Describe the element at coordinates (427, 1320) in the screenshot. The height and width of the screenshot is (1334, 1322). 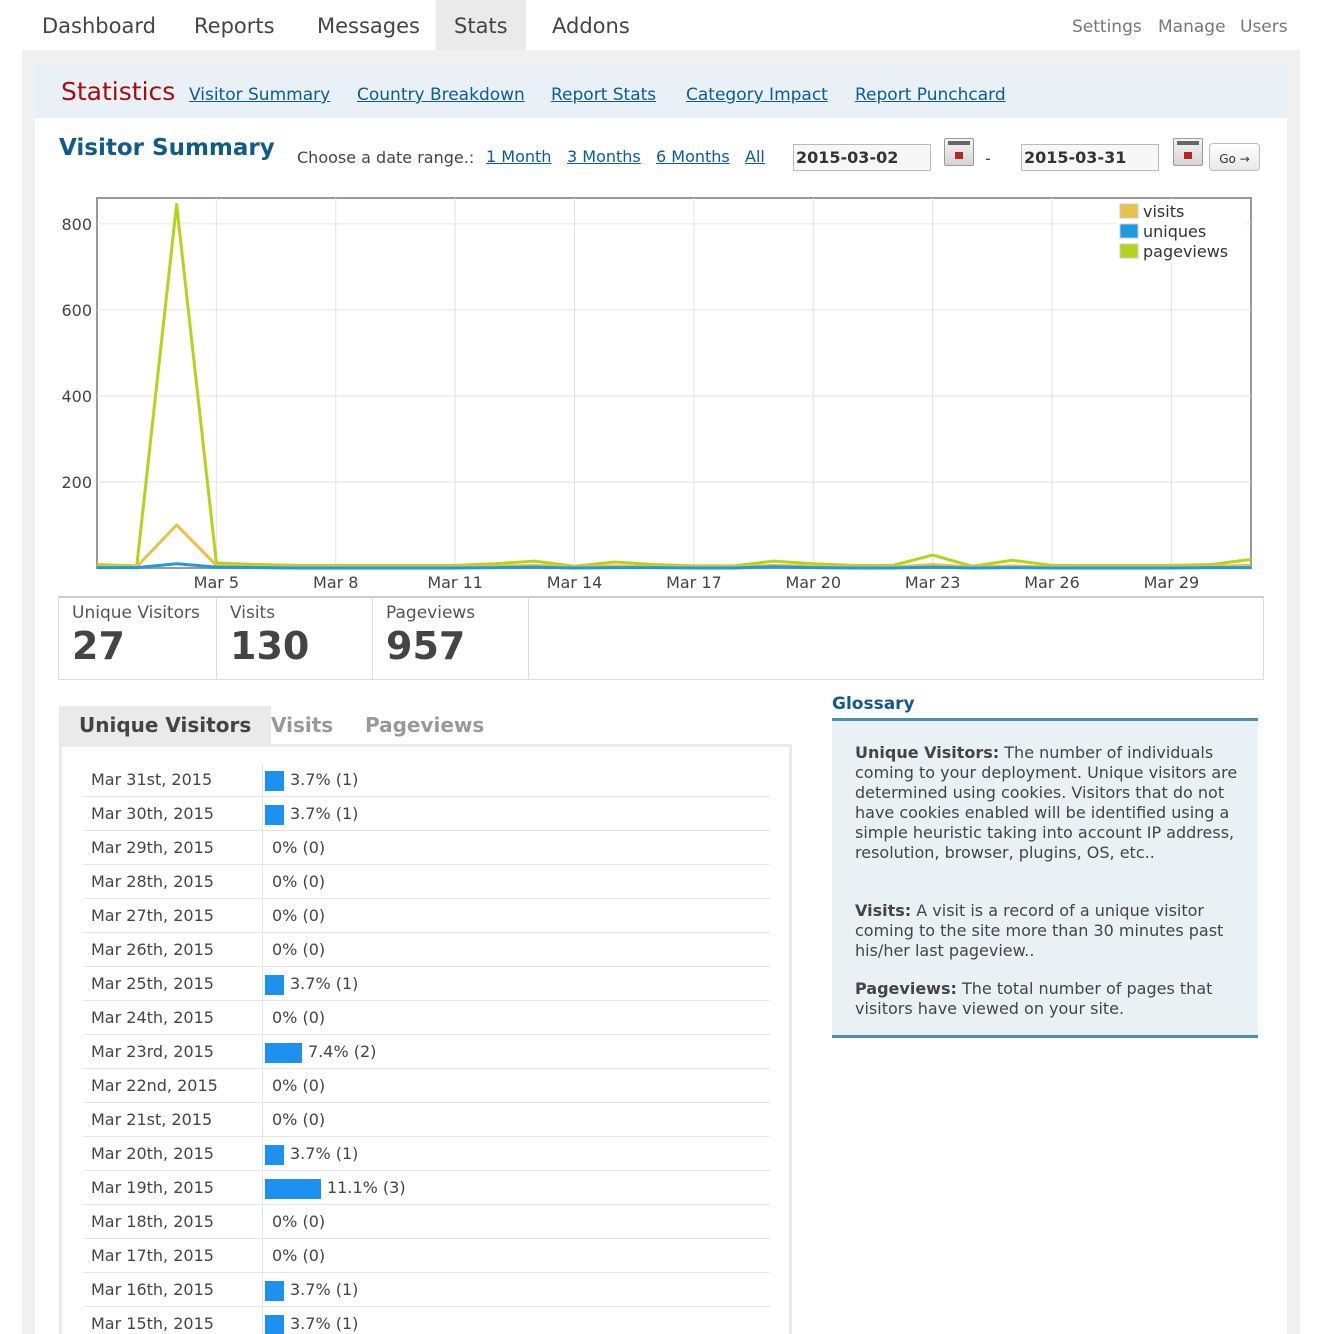
I see `table-row: Mar 15th, 2015 3.7% (1)` at that location.